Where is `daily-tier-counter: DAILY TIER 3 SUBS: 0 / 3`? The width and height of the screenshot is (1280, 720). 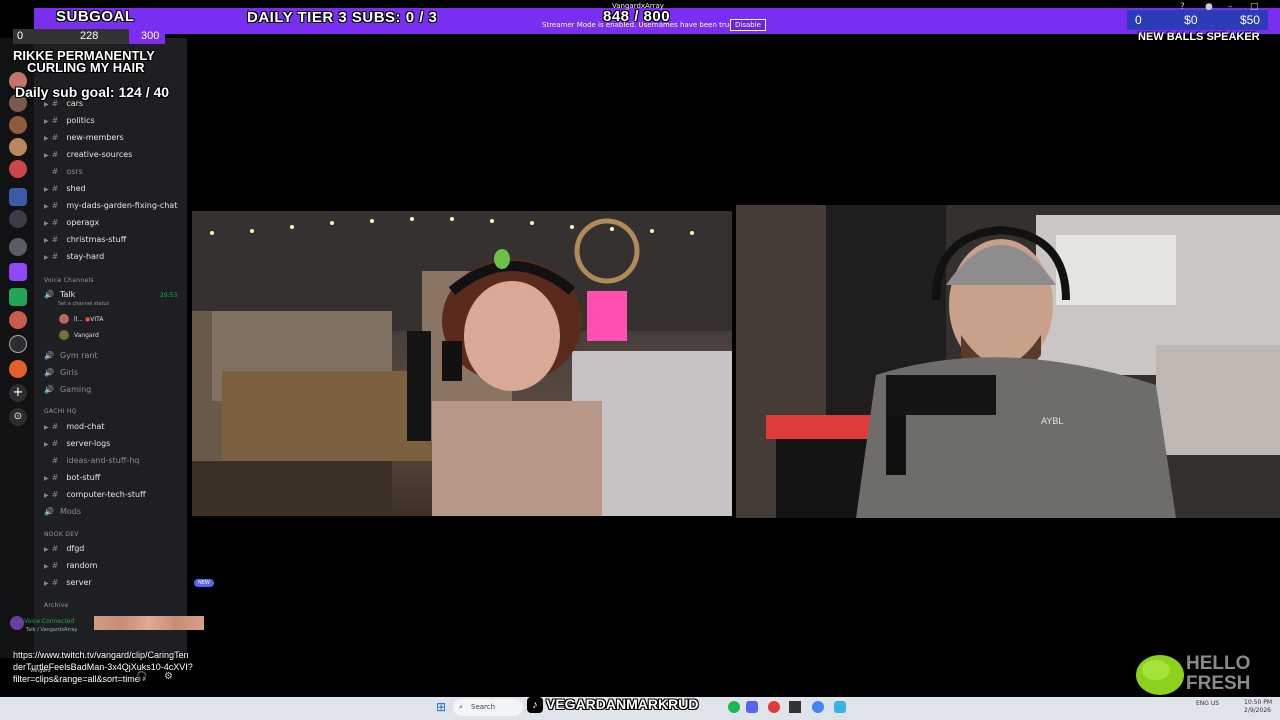
daily-tier-counter: DAILY TIER 3 SUBS: 0 / 3 is located at coordinates (342, 17).